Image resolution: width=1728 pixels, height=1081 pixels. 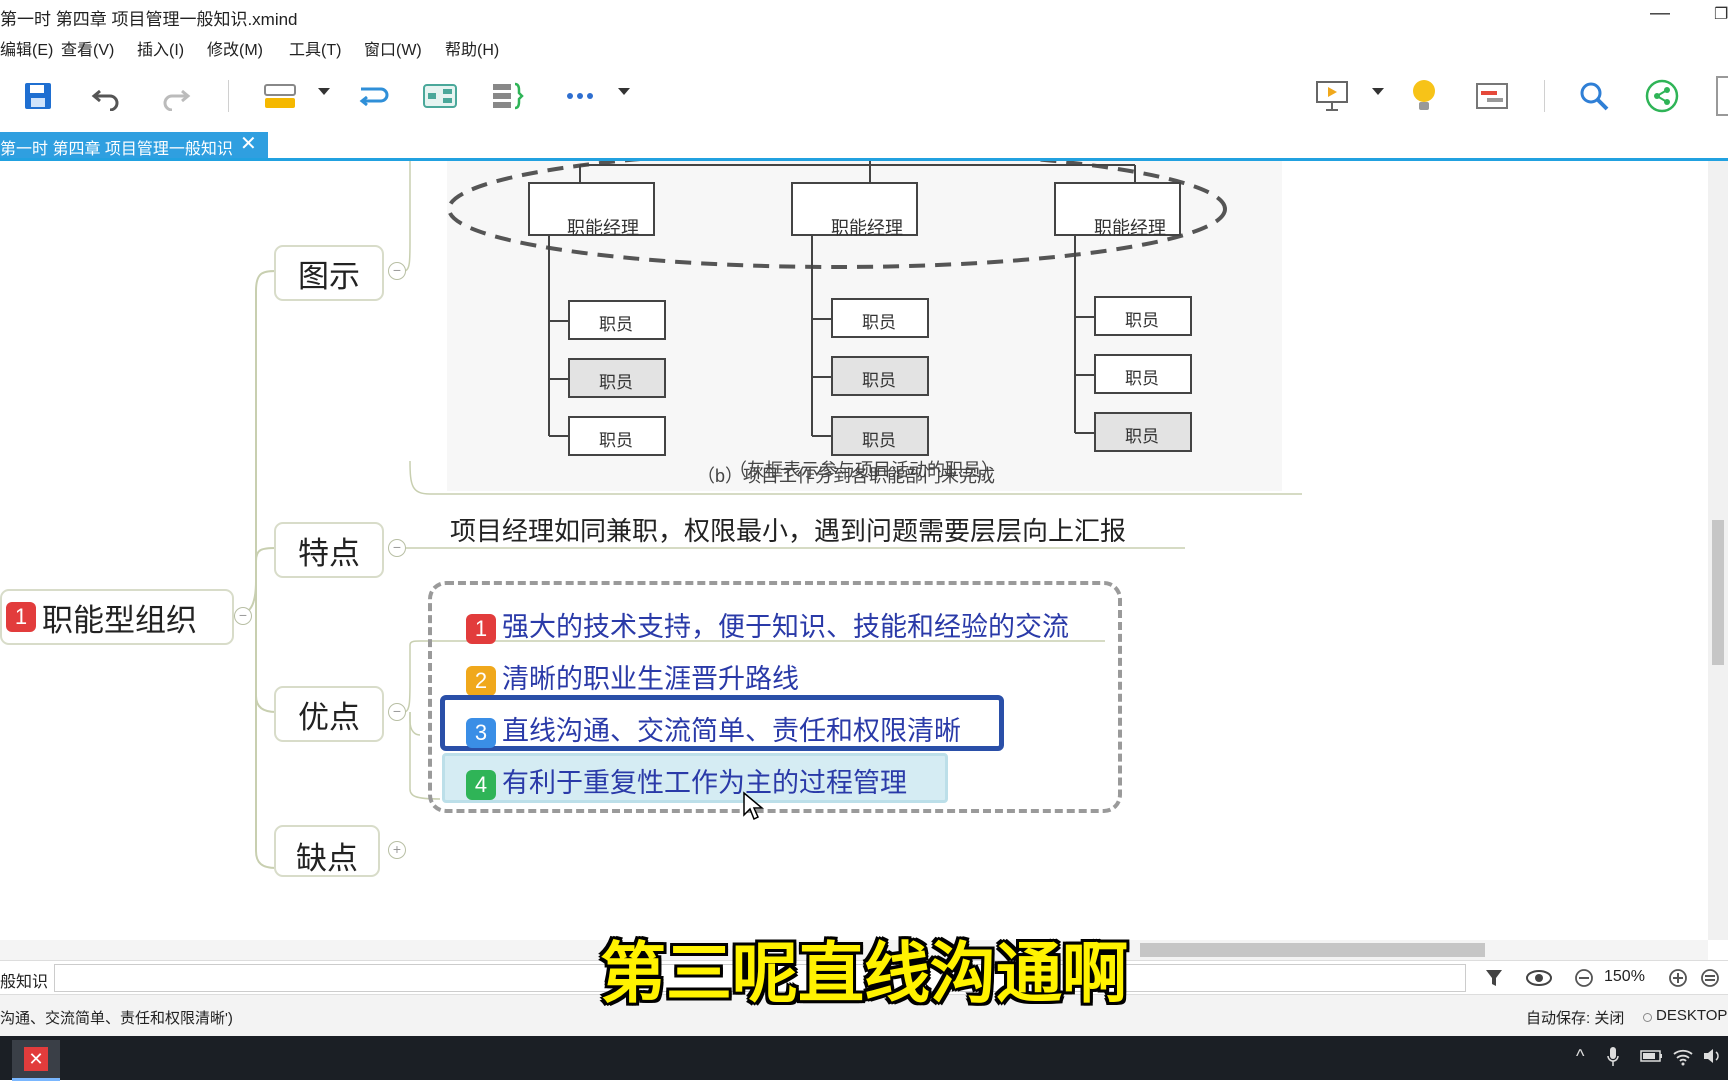 What do you see at coordinates (1683, 1056) in the screenshot?
I see `wifi-icon` at bounding box center [1683, 1056].